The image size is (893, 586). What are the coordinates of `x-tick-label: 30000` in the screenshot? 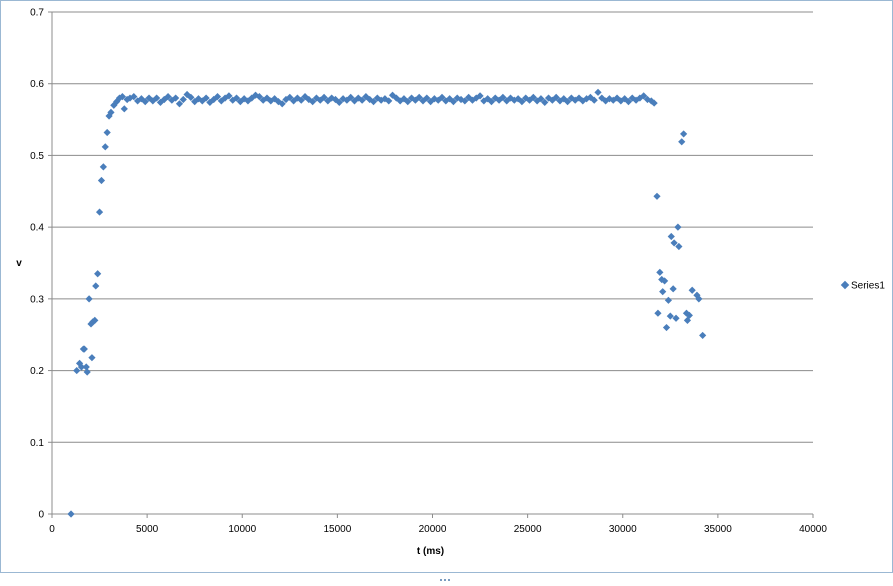 It's located at (623, 529).